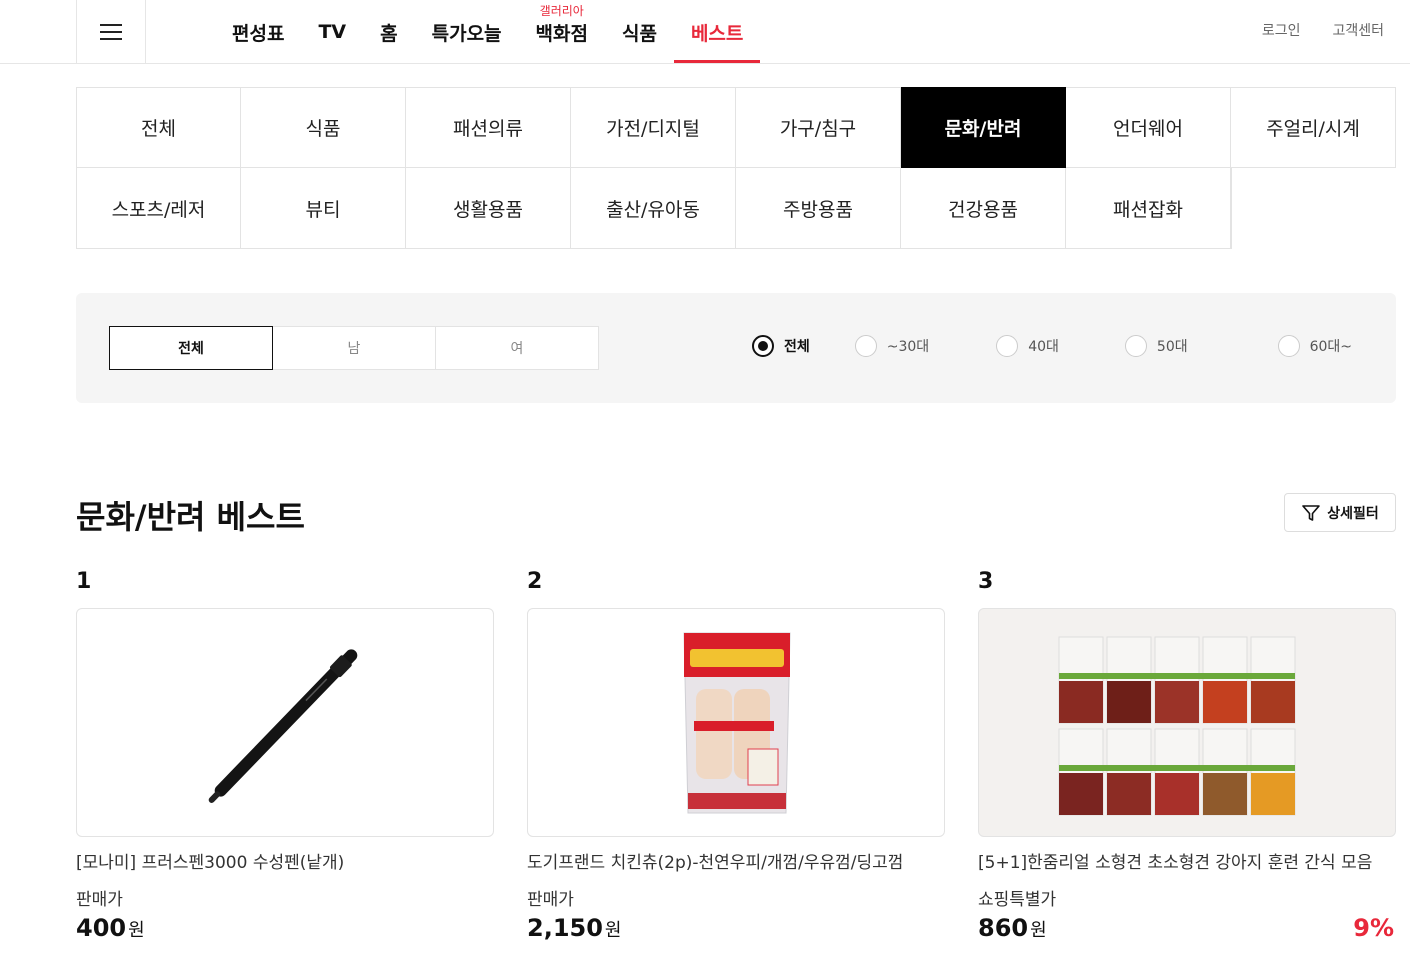 This screenshot has width=1410, height=957. I want to click on nav-label: 홈, so click(389, 33).